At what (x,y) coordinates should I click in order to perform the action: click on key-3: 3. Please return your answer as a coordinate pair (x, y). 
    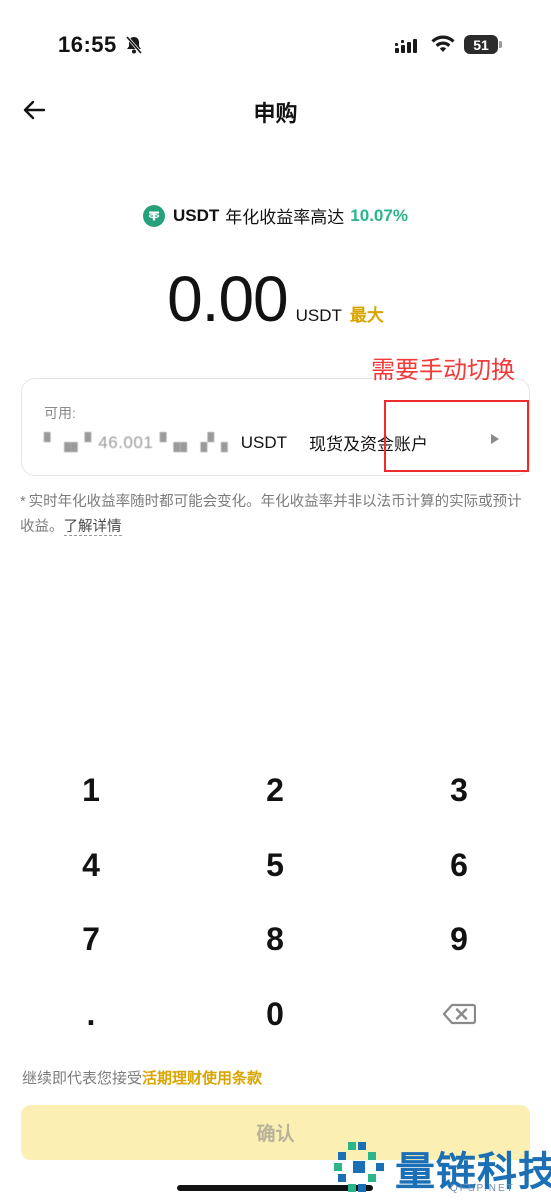
    Looking at the image, I should click on (459, 790).